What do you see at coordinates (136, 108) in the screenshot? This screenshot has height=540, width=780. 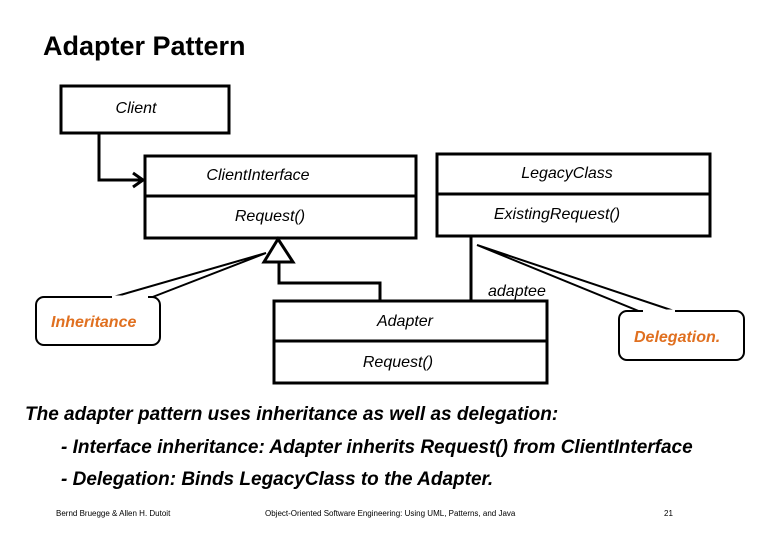 I see `client-class-name: Client` at bounding box center [136, 108].